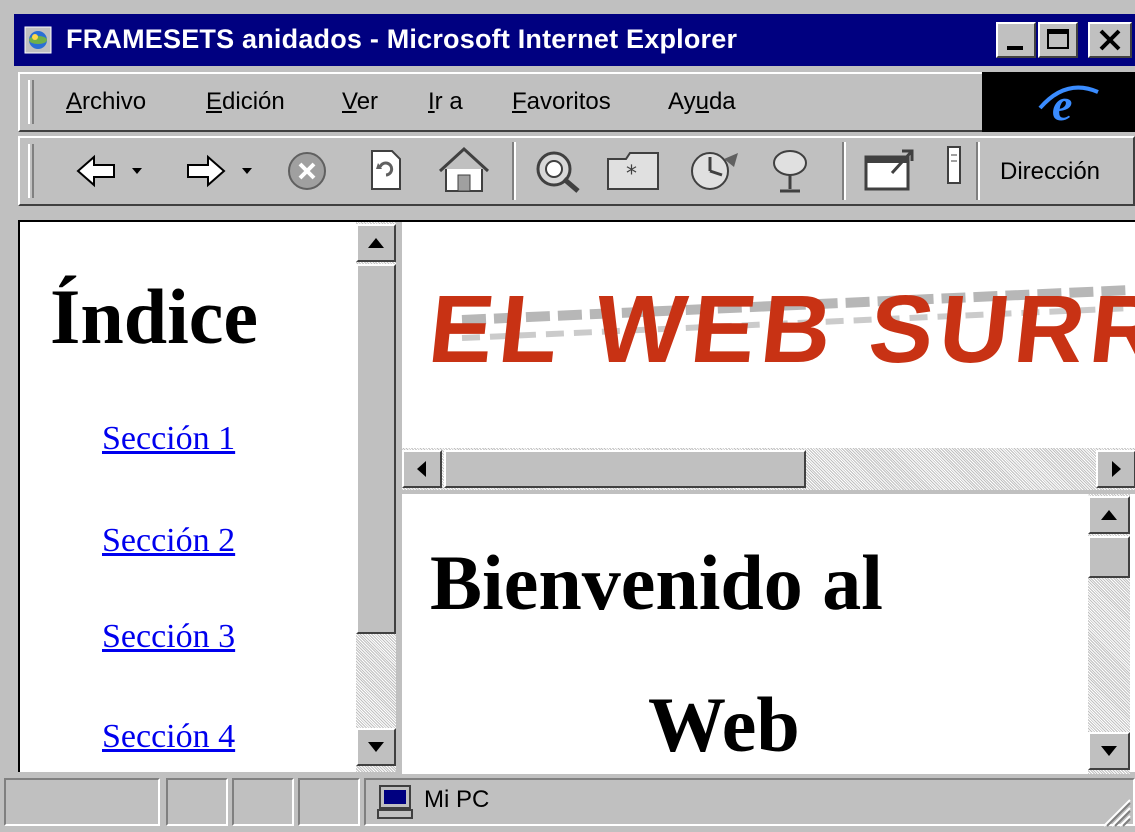  I want to click on section-4-link: Sección 4, so click(168, 737).